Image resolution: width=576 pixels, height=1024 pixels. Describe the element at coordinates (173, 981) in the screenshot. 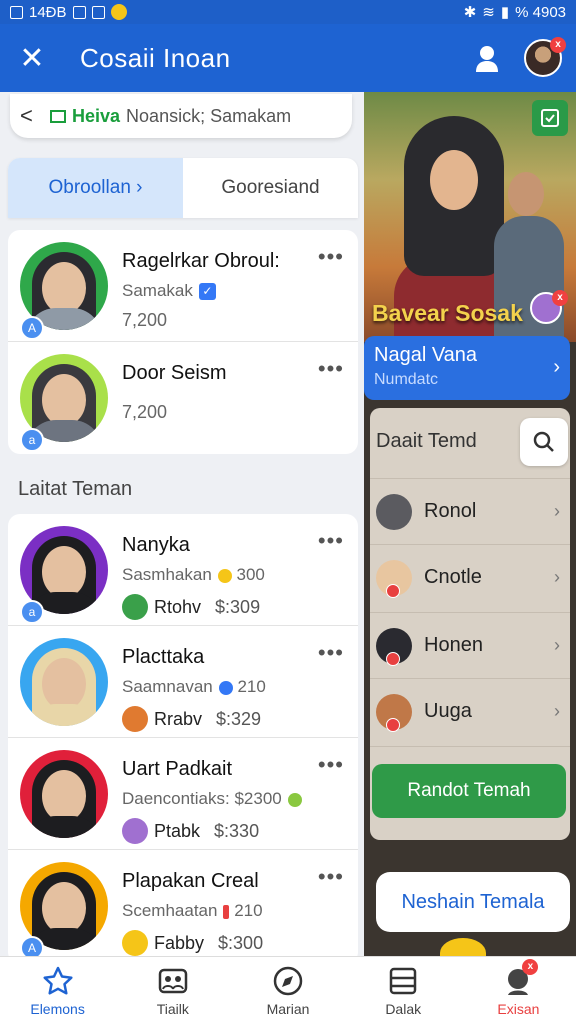

I see `people-icon` at that location.